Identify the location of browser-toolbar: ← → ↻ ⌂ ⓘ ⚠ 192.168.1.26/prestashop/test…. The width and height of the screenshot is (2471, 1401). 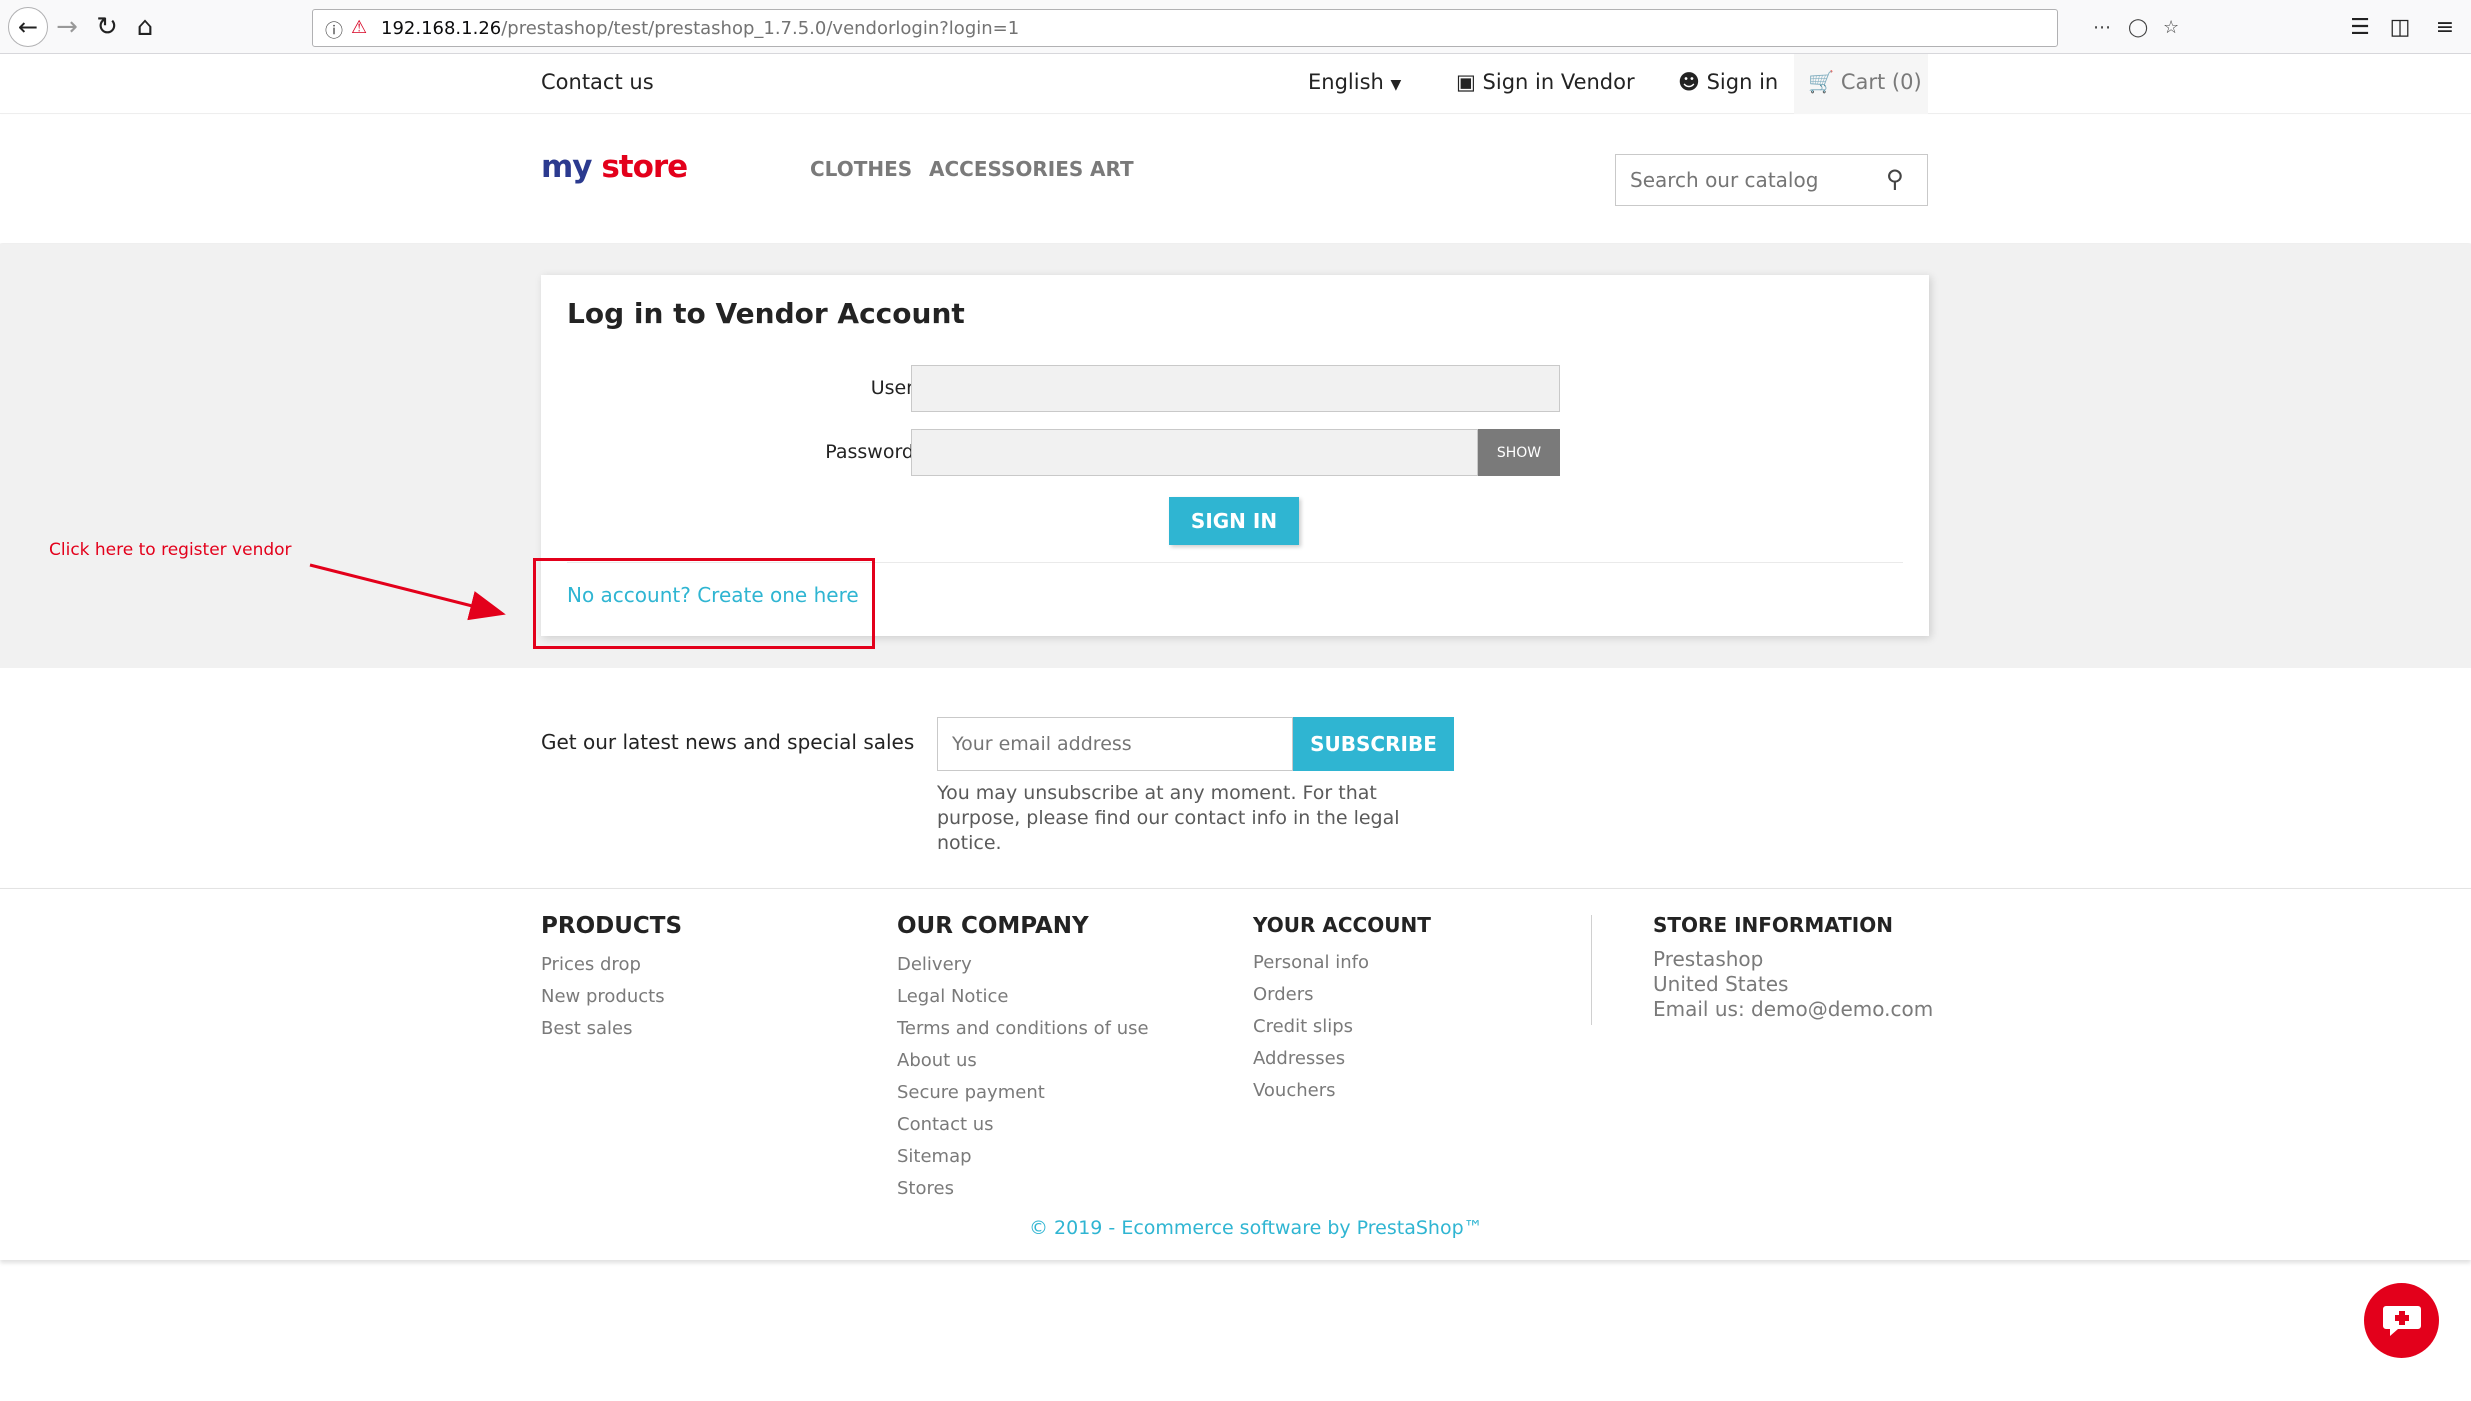
(1235, 27).